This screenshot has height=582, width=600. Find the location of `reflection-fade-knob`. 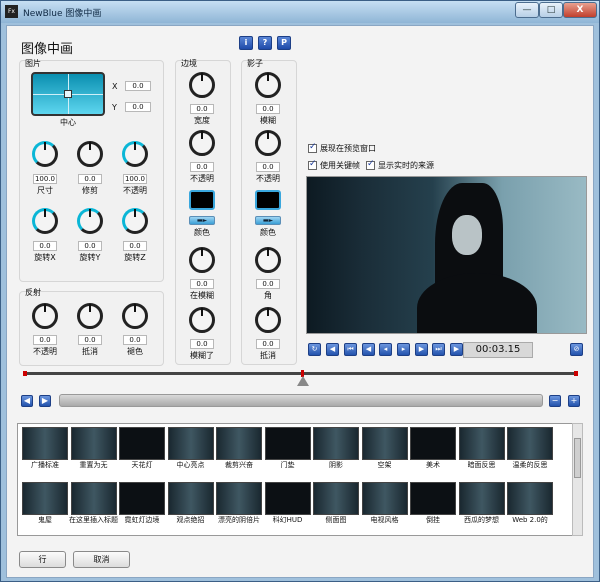

reflection-fade-knob is located at coordinates (135, 316).